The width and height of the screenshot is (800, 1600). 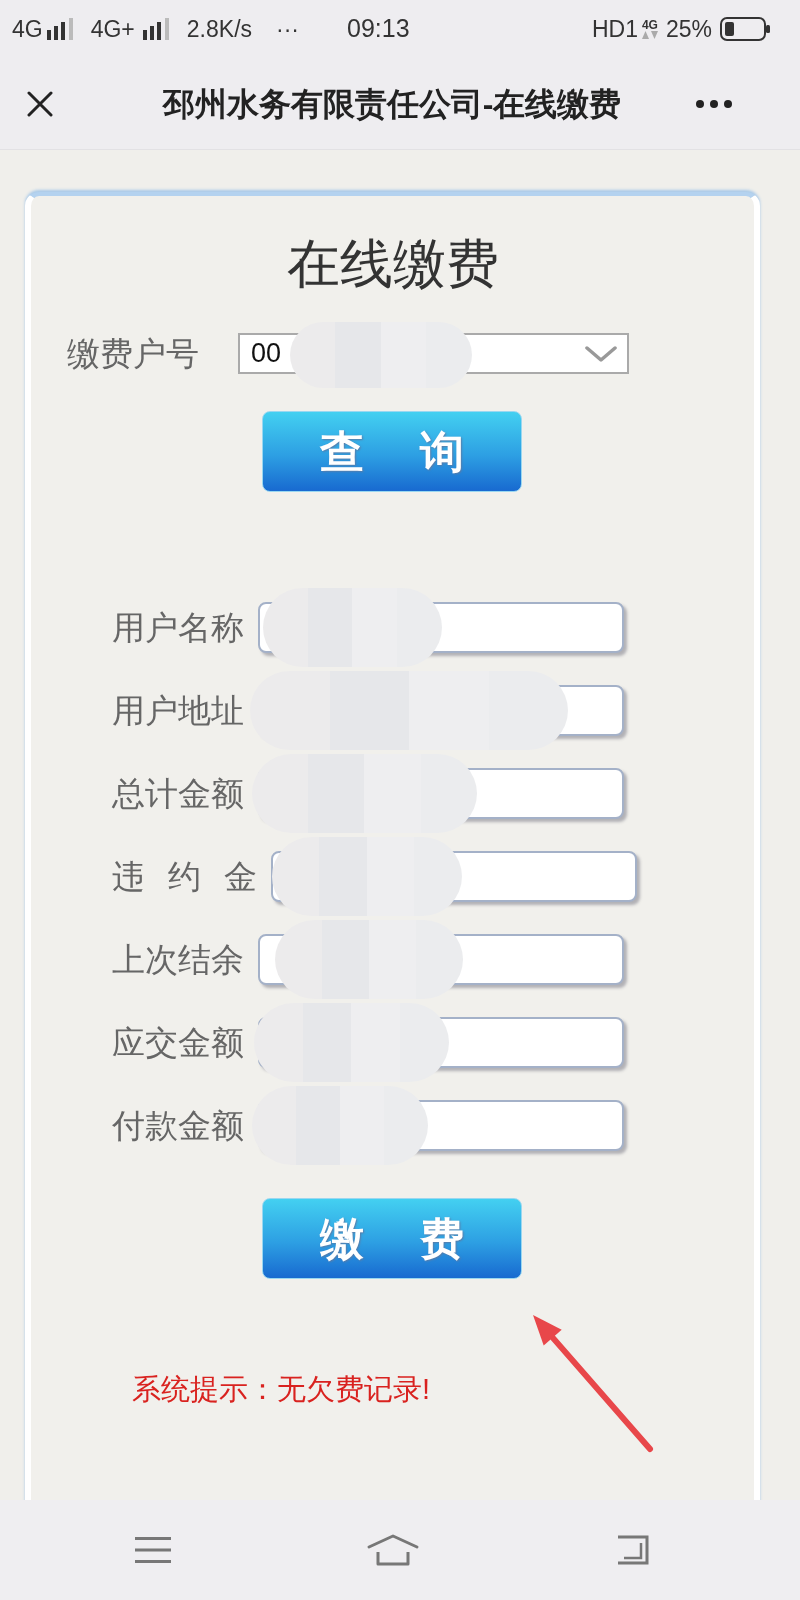 I want to click on field-label: 用户地址, so click(x=178, y=711).